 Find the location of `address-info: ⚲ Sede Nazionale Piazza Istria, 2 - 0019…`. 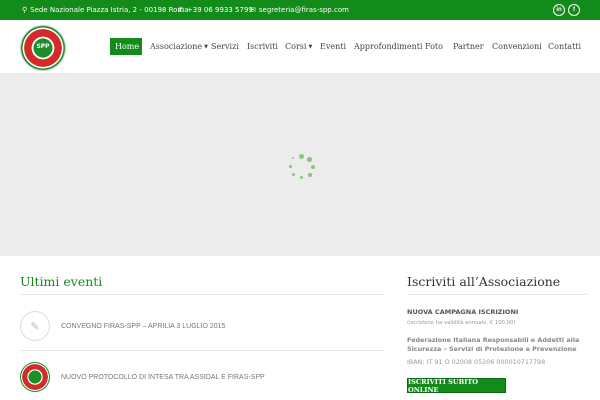

address-info: ⚲ Sede Nazionale Piazza Istria, 2 - 0019… is located at coordinates (105, 10).